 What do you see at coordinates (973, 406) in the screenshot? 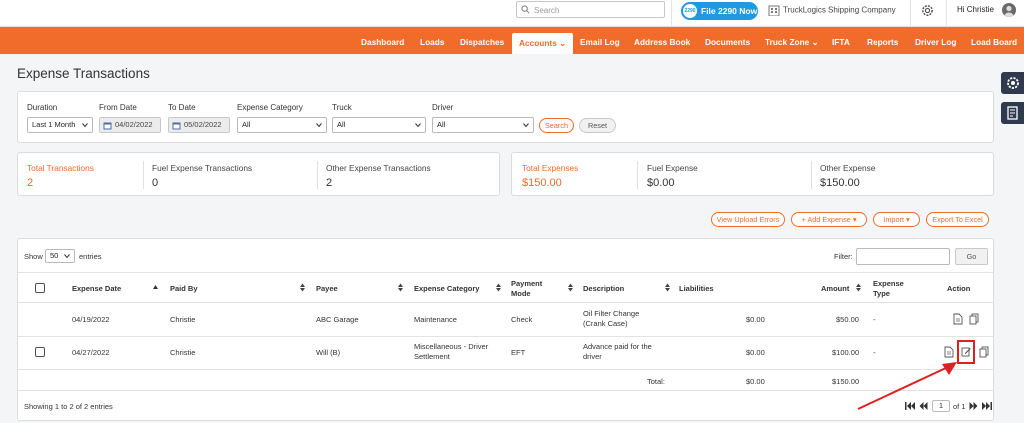
I see `next-page-icon` at bounding box center [973, 406].